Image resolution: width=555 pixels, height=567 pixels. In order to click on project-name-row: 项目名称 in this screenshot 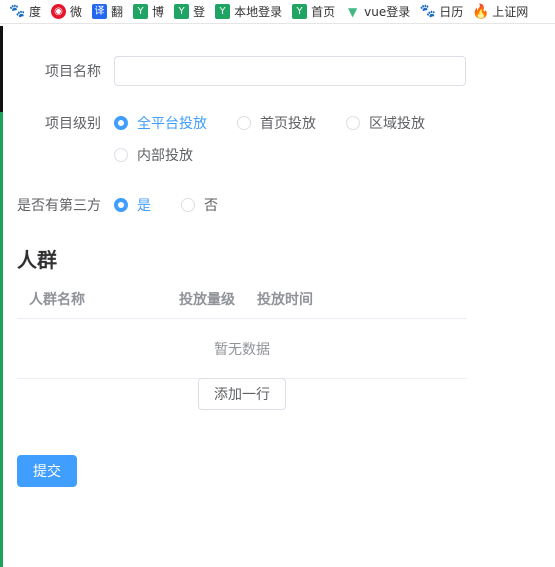, I will do `click(241, 71)`.